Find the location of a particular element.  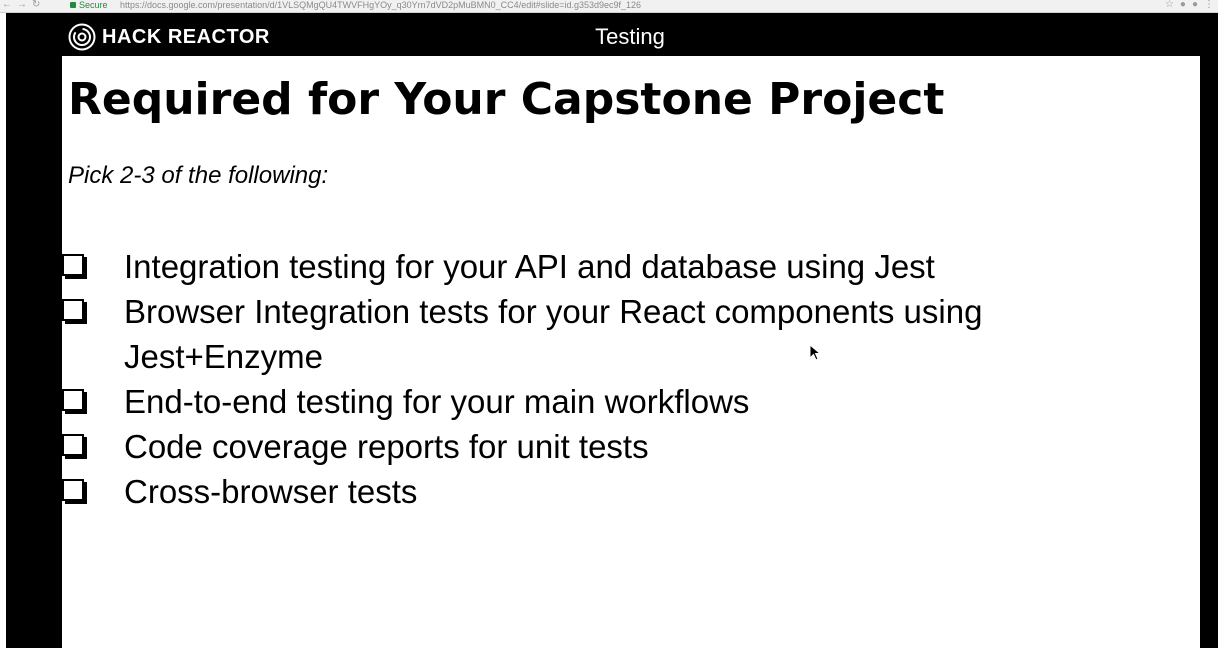

list-item: Cross-browser tests is located at coordinates (572, 491).